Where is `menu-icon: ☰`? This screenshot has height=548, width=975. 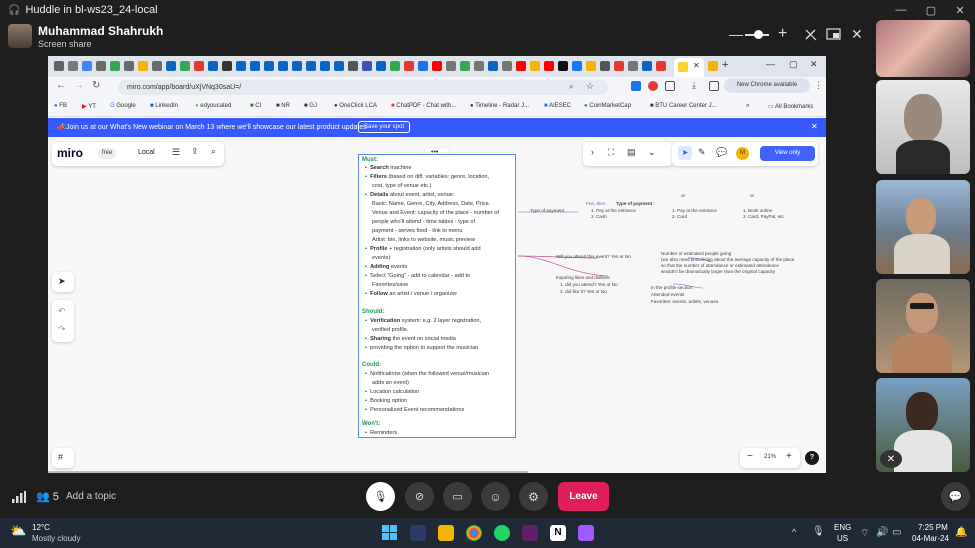 menu-icon: ☰ is located at coordinates (176, 152).